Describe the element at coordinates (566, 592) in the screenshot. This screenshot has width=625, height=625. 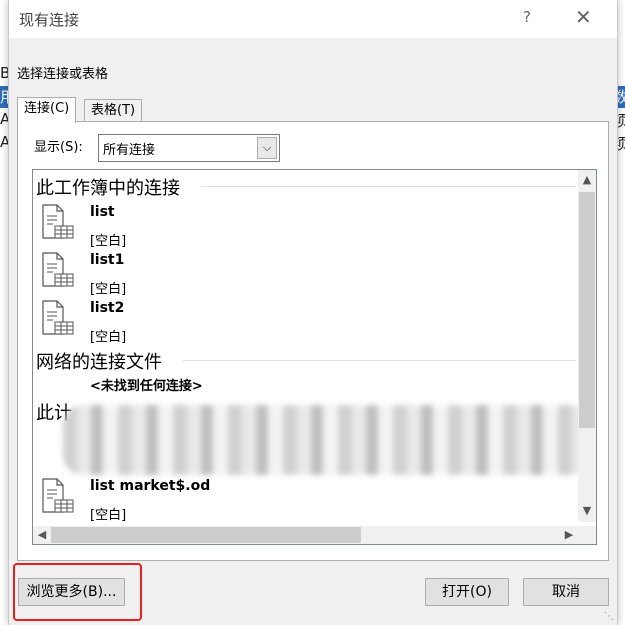
I see `cancel-button: 取消` at that location.